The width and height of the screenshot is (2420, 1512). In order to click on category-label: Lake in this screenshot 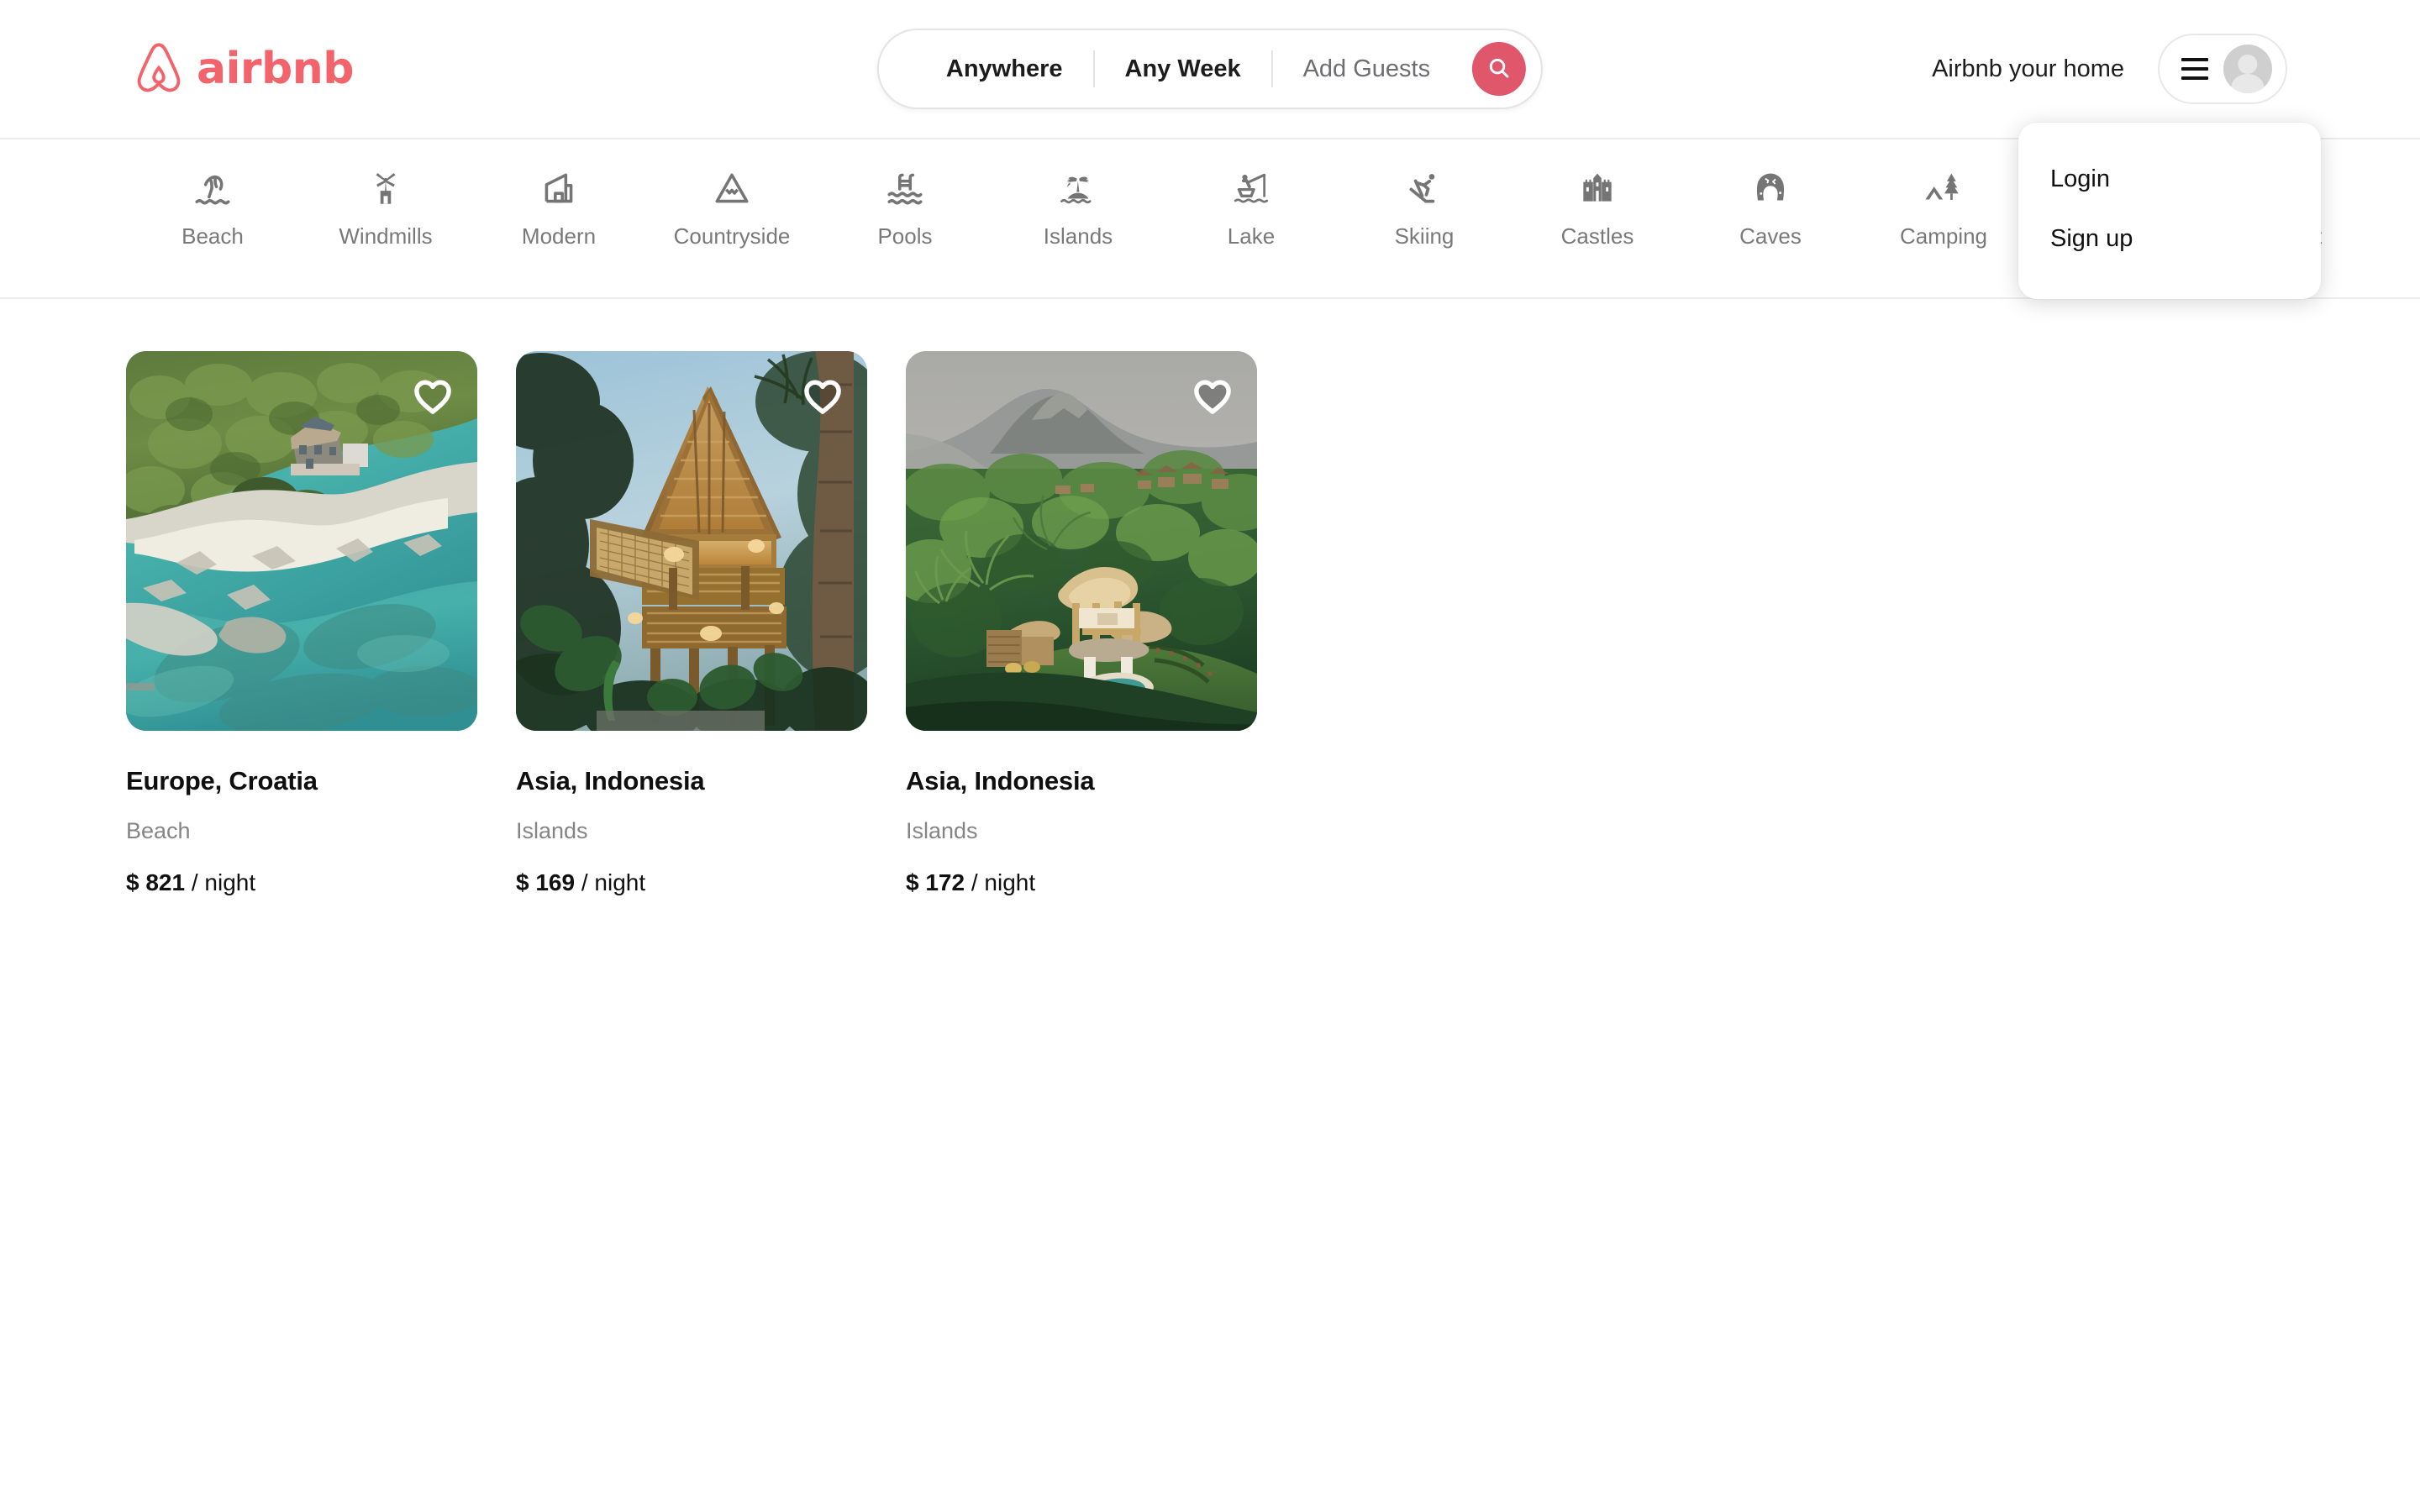, I will do `click(1252, 236)`.